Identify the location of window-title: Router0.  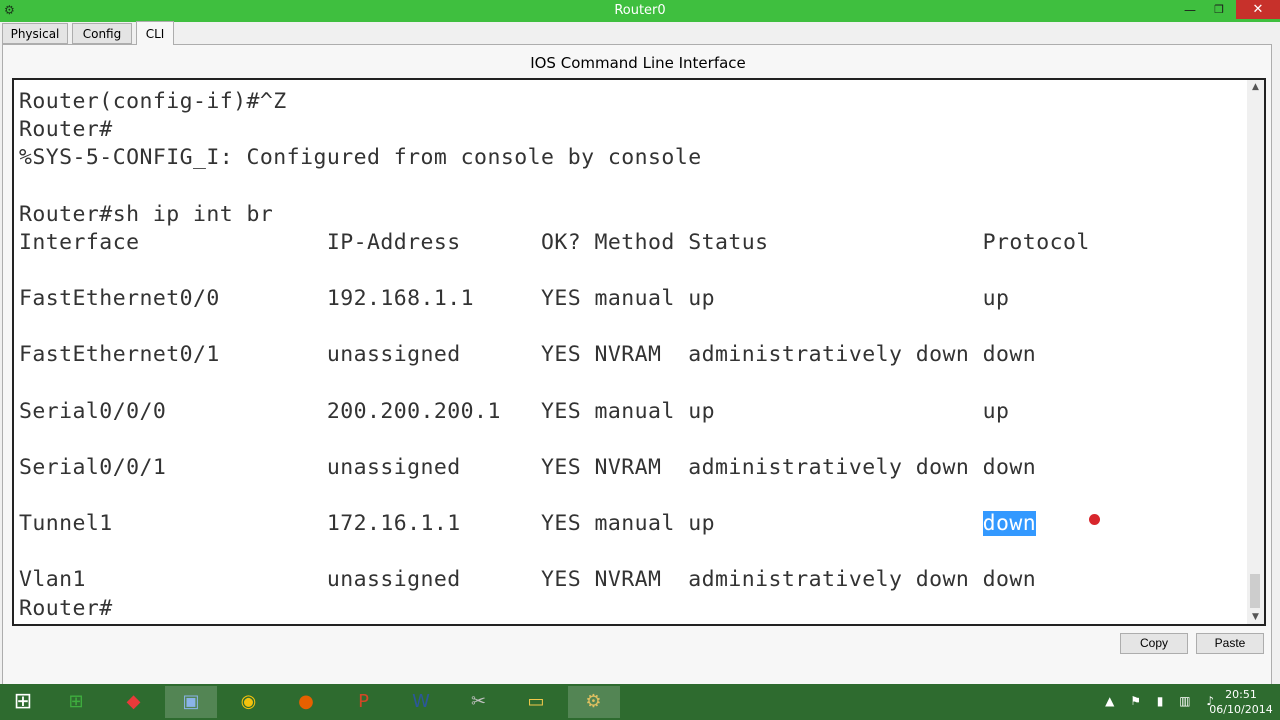
(640, 10).